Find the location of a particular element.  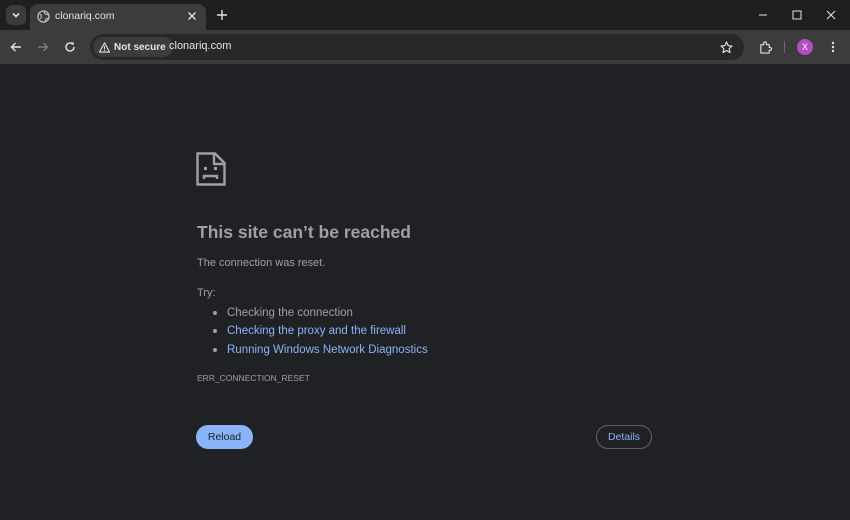

error-description: The connection was reset. is located at coordinates (261, 263).